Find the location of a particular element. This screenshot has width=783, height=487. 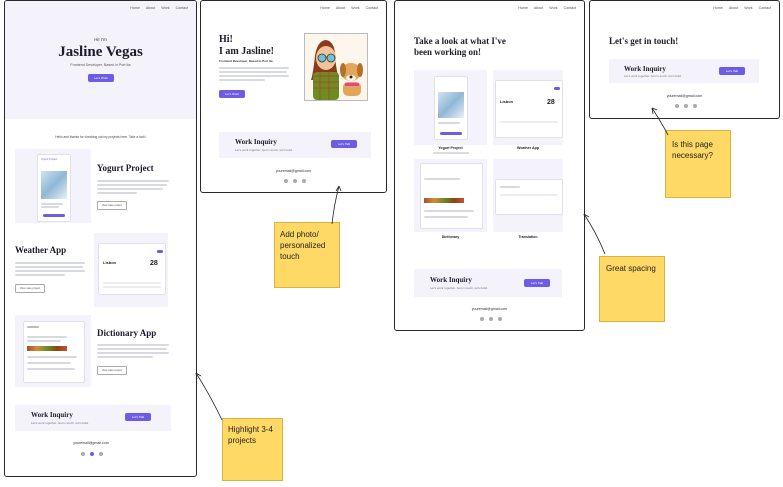

arrow-spacing-head is located at coordinates (586, 217).